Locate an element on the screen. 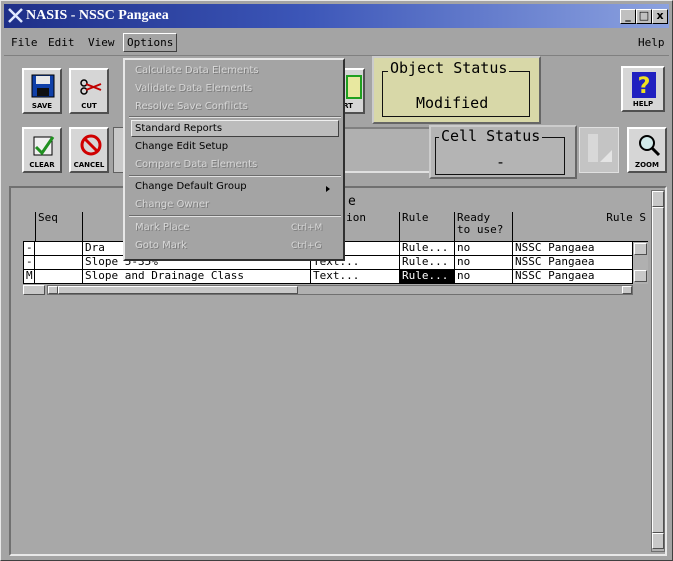 The width and height of the screenshot is (673, 561). menu-item-standard-reports: Standard Reports is located at coordinates (235, 128).